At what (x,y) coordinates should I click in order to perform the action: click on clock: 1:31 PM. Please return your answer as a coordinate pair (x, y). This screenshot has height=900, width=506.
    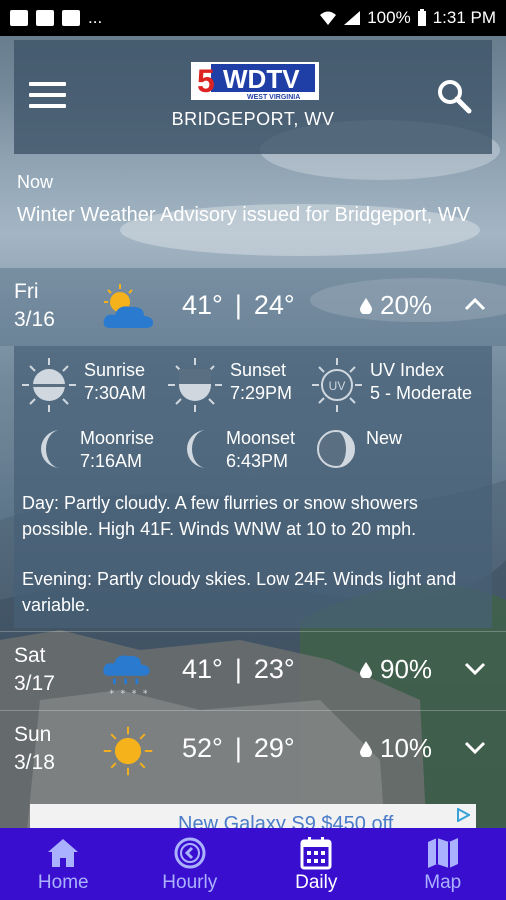
    Looking at the image, I should click on (464, 17).